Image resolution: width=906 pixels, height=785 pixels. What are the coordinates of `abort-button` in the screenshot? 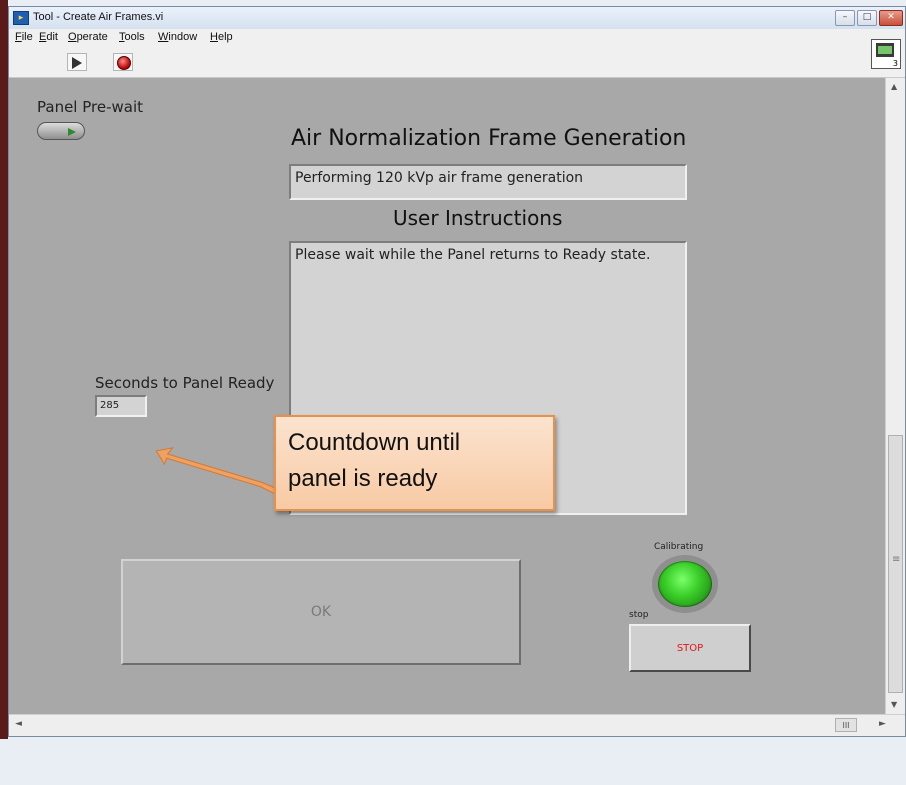 It's located at (123, 62).